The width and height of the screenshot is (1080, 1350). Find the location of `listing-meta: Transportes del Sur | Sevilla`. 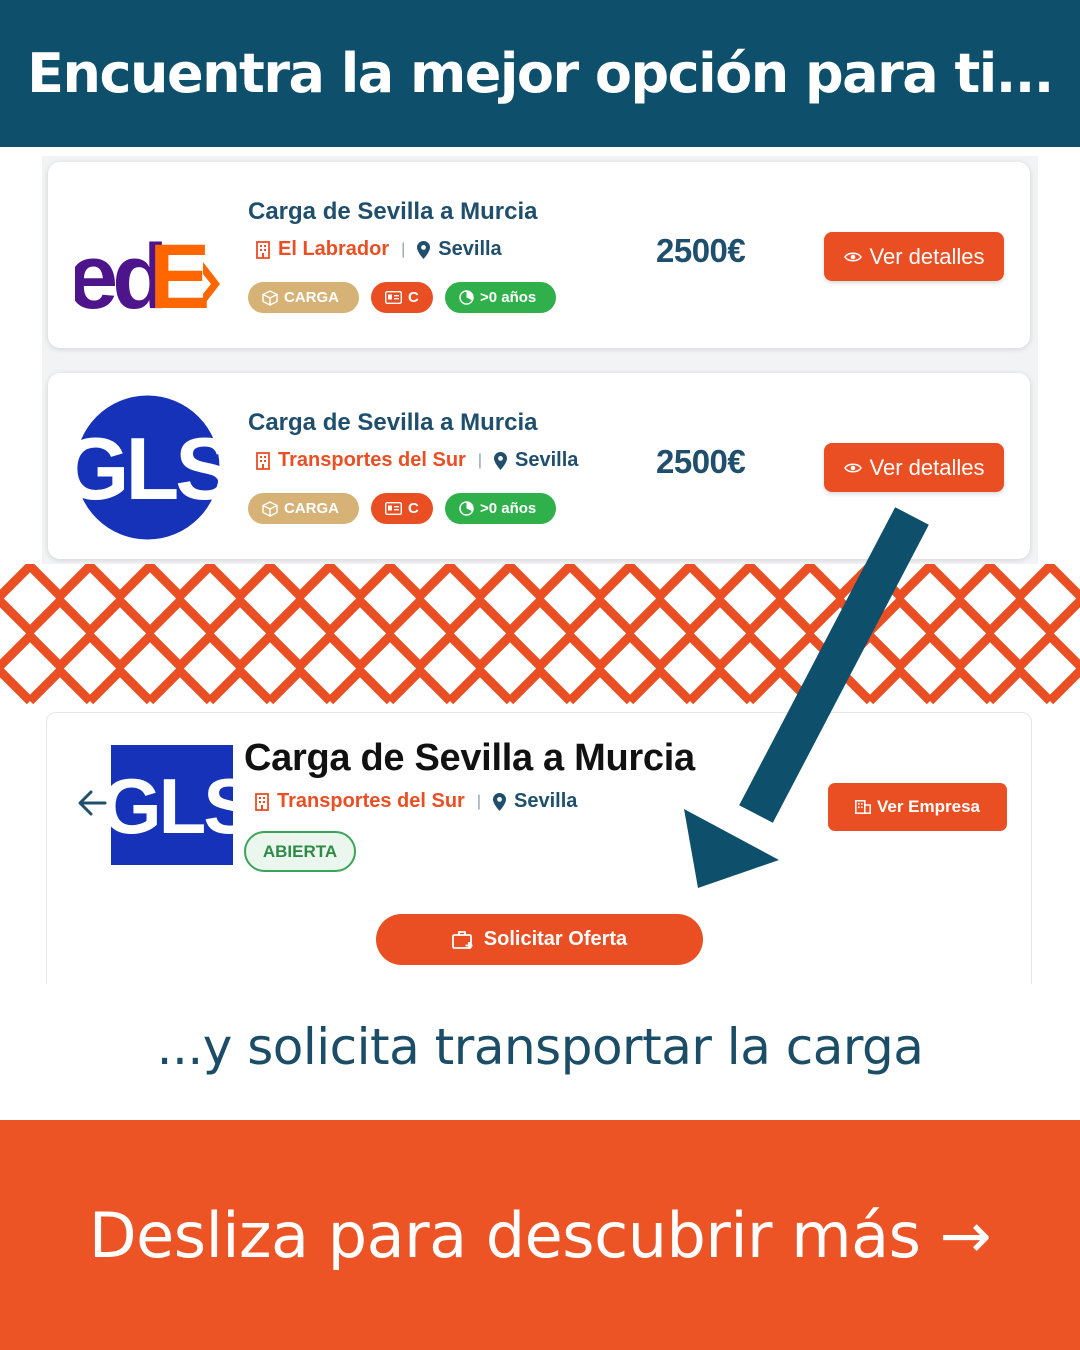

listing-meta: Transportes del Sur | Sevilla is located at coordinates (417, 460).